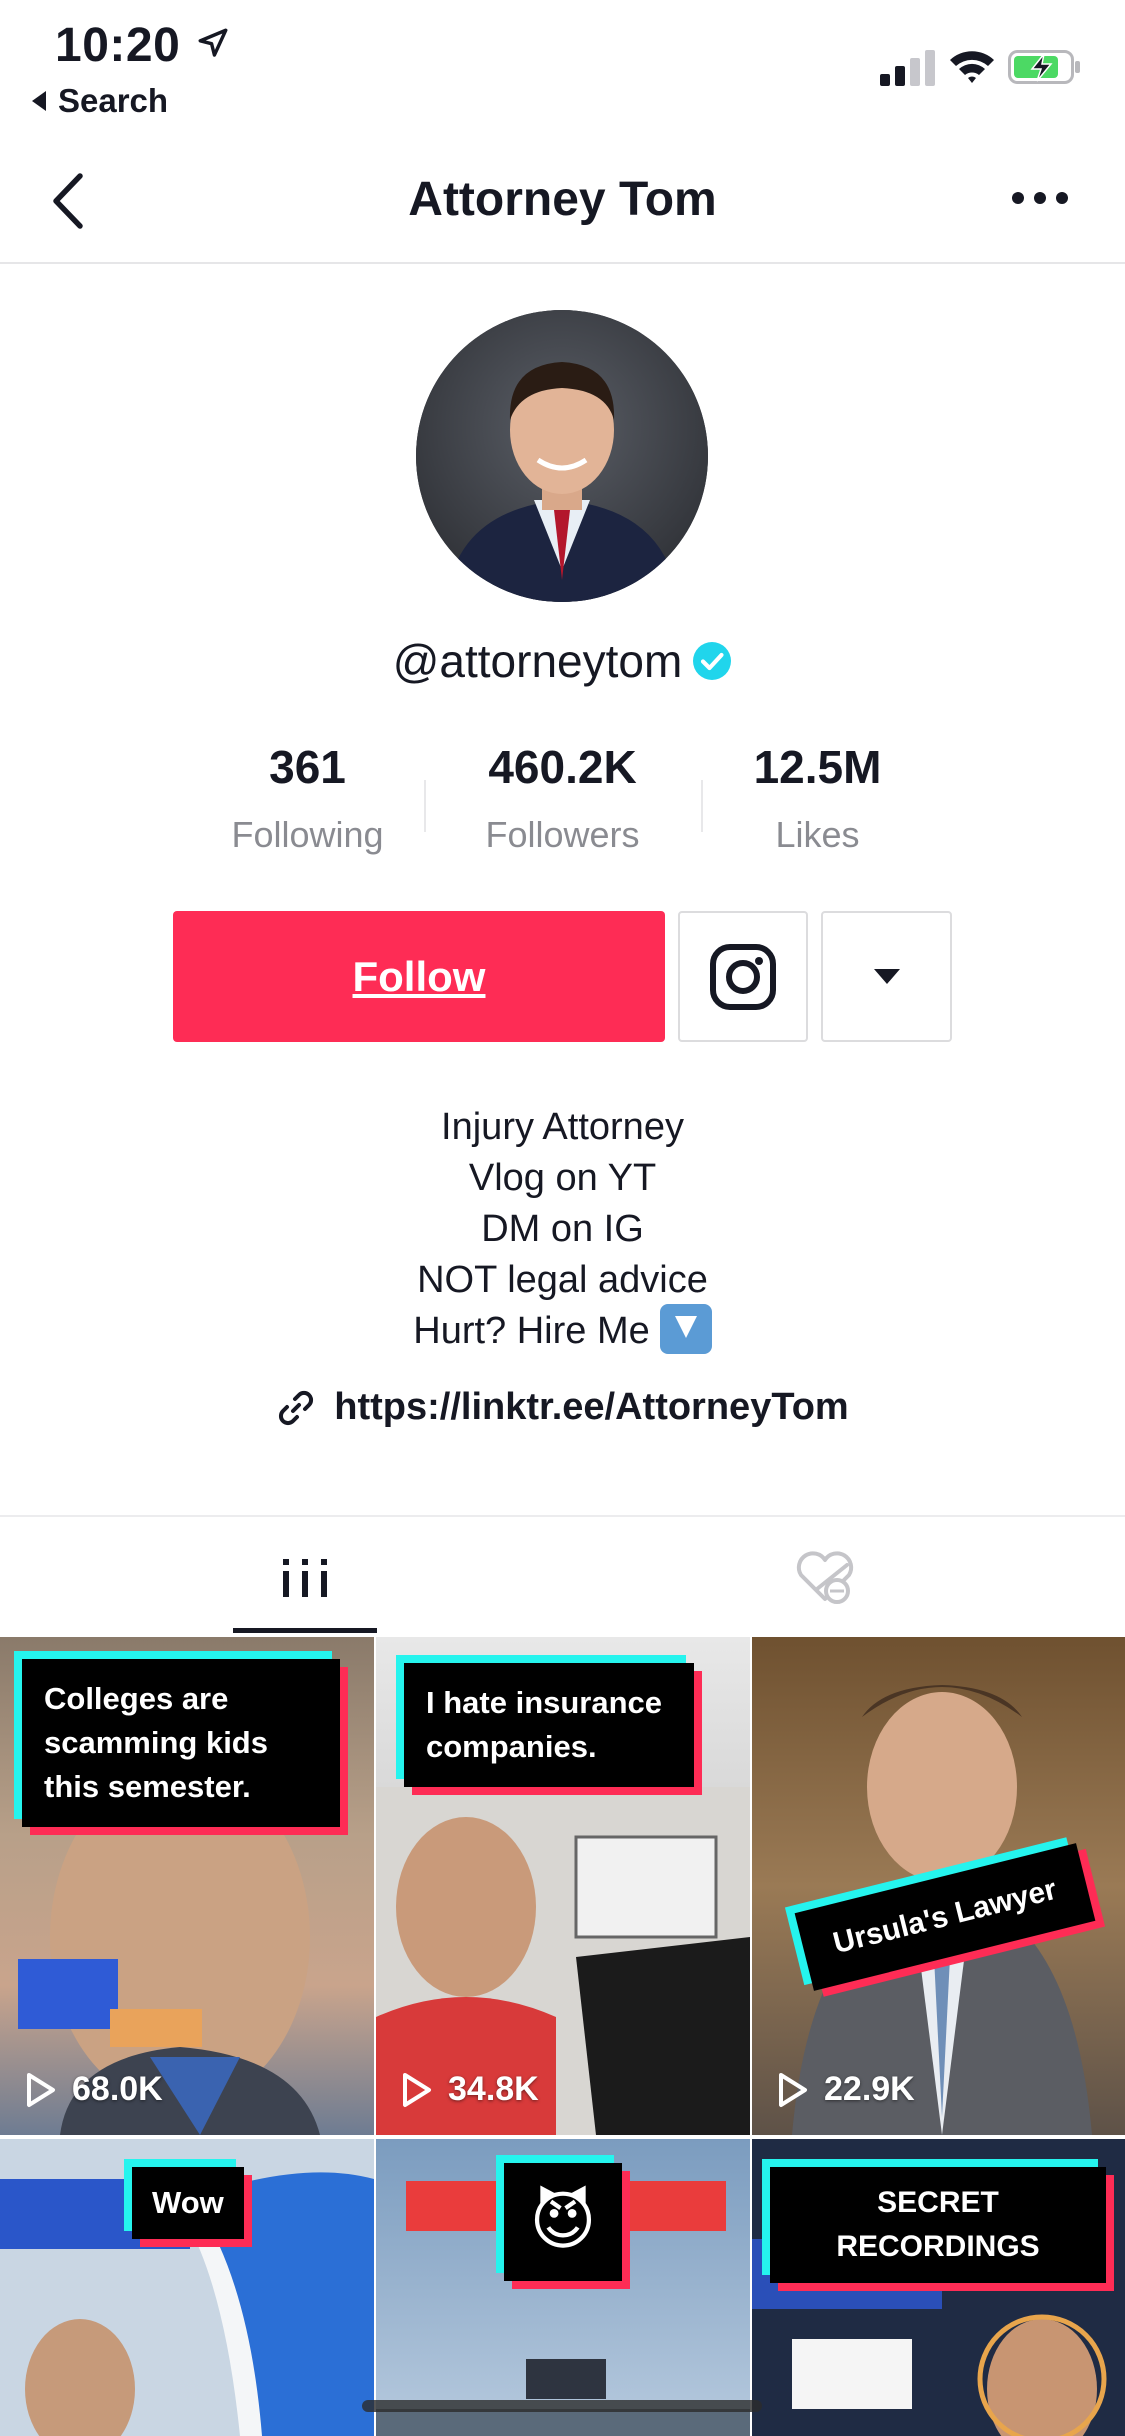 The image size is (1125, 2436). What do you see at coordinates (1040, 198) in the screenshot?
I see `more-options-icon` at bounding box center [1040, 198].